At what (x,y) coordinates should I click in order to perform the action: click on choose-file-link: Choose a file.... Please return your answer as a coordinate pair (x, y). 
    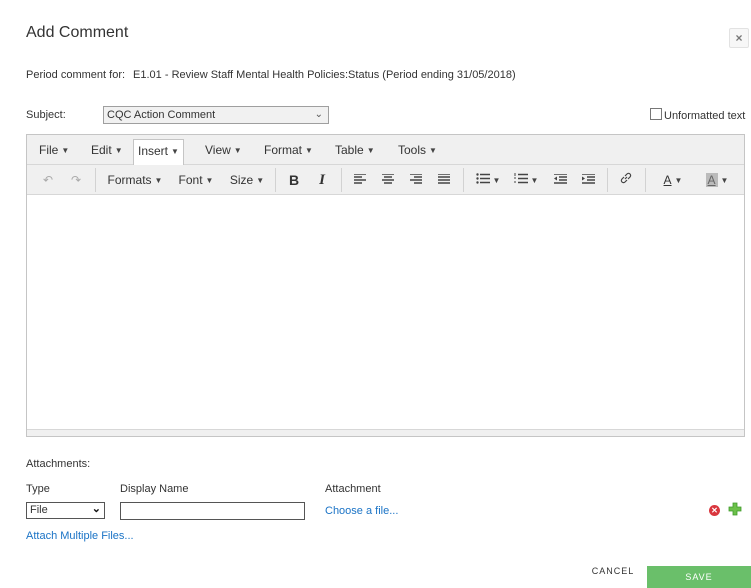
    Looking at the image, I should click on (361, 511).